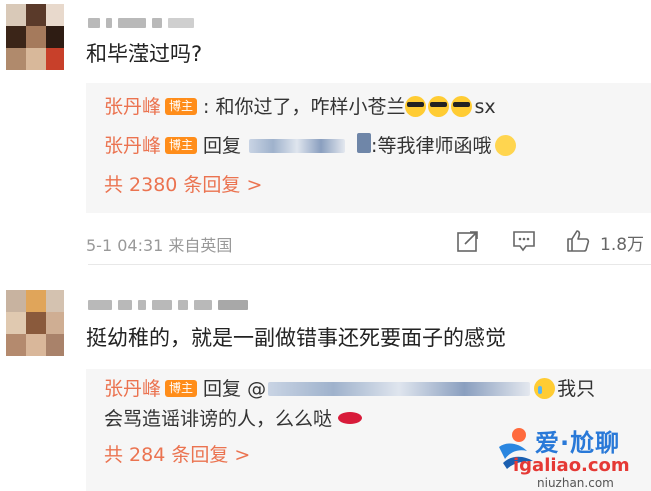 The image size is (651, 491). I want to click on reply-text: 会骂造谣诽谤的人，么么哒, so click(218, 419).